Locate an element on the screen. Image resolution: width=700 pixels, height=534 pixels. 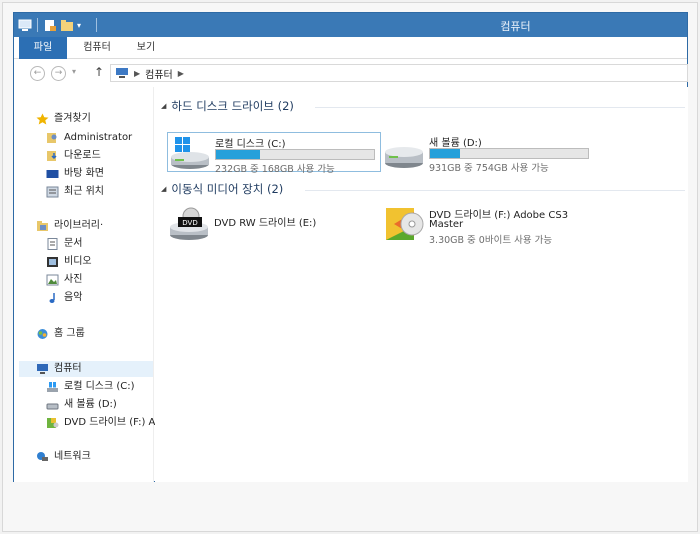
pictures-icon is located at coordinates (52, 280).